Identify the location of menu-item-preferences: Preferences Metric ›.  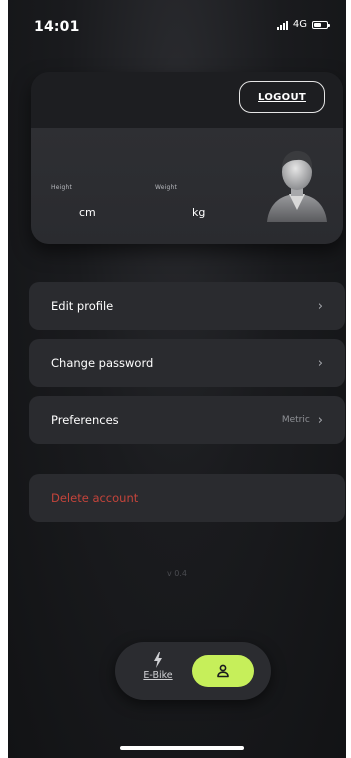
(187, 420).